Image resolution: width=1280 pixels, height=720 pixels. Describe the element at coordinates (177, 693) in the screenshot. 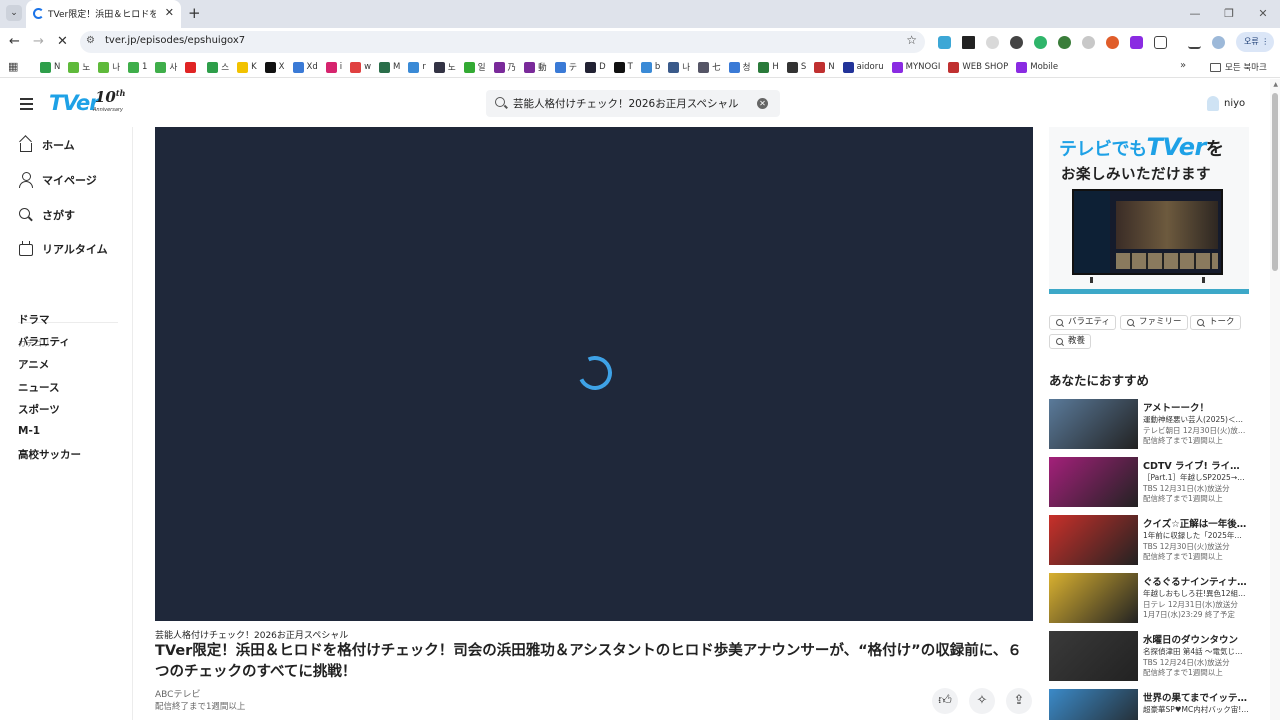

I see `episode-station: ABCテレビ` at that location.